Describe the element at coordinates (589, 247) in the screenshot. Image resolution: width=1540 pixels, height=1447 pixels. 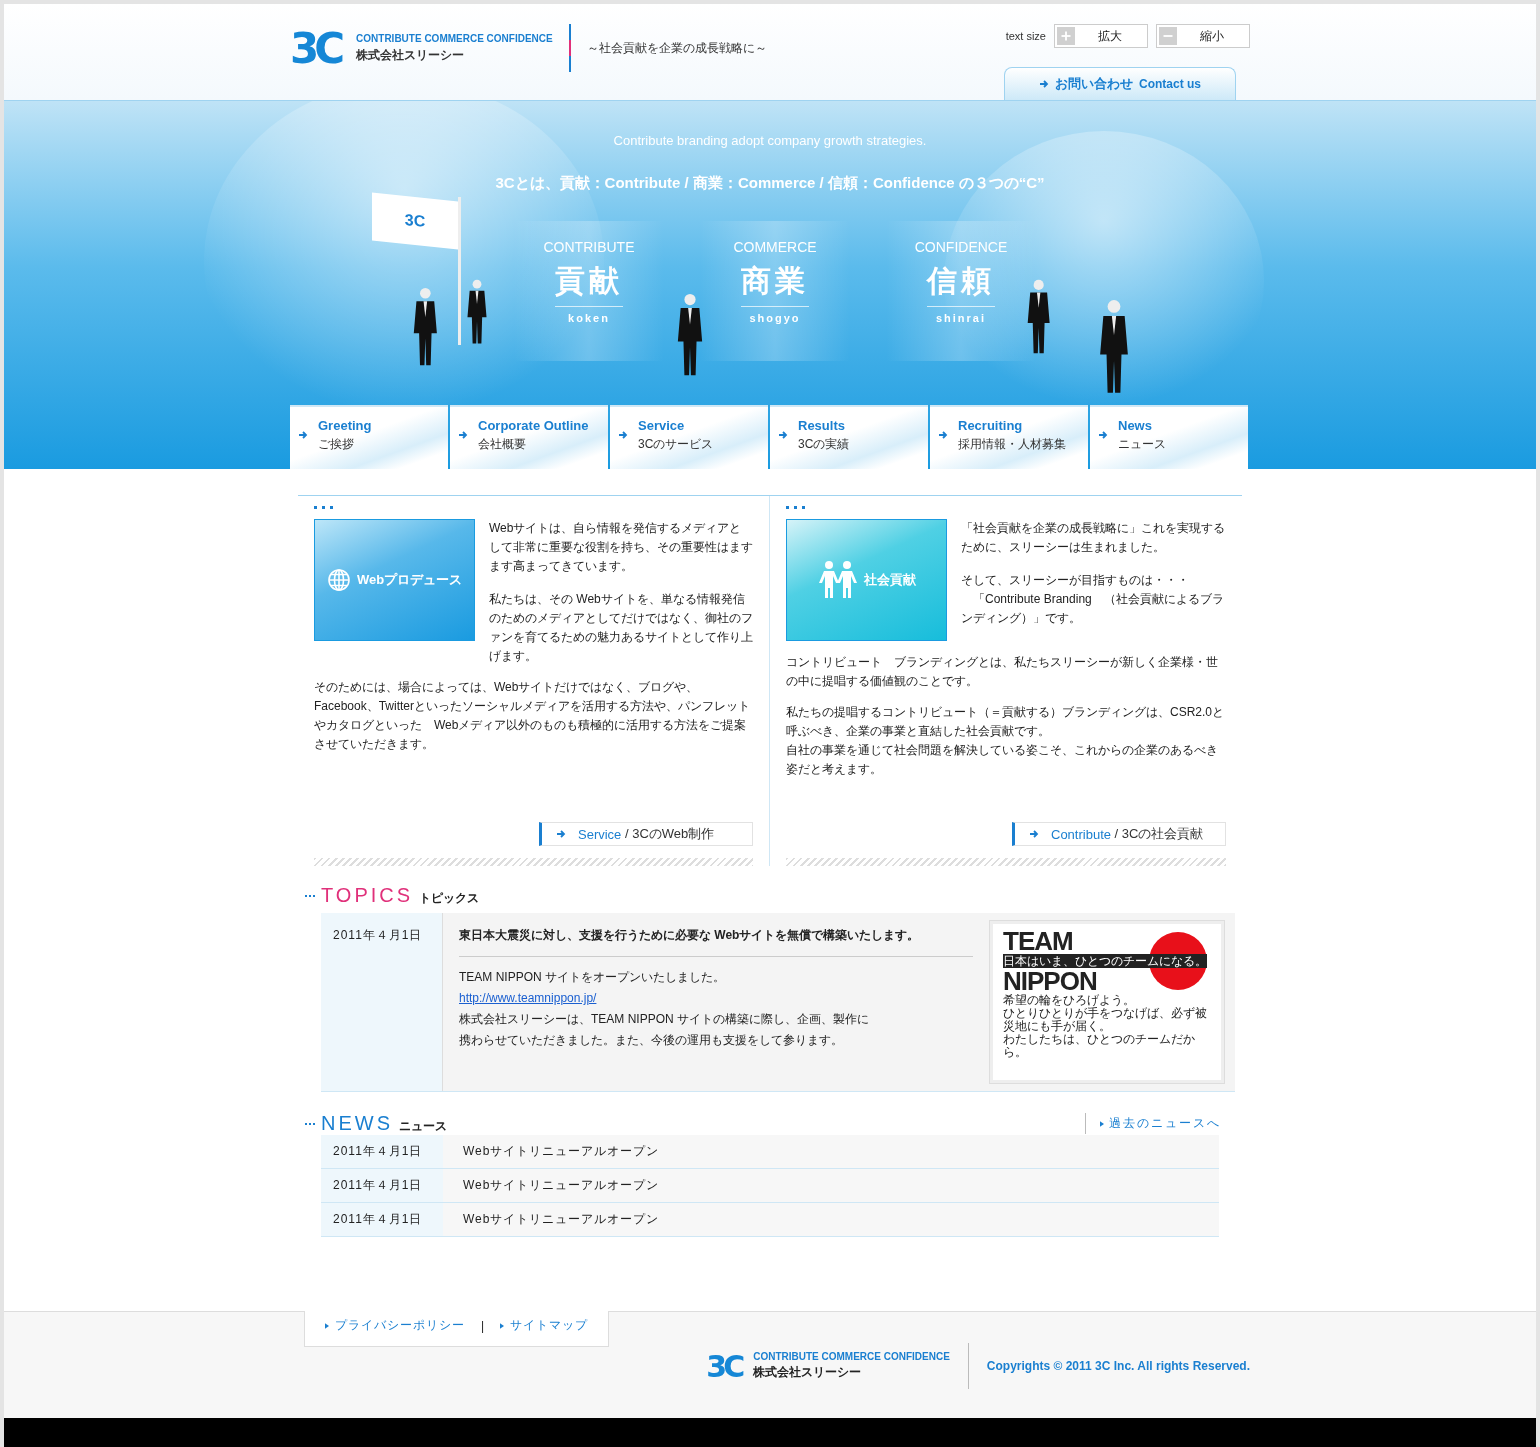
I see `pillar-title: CONTRIBUTE` at that location.